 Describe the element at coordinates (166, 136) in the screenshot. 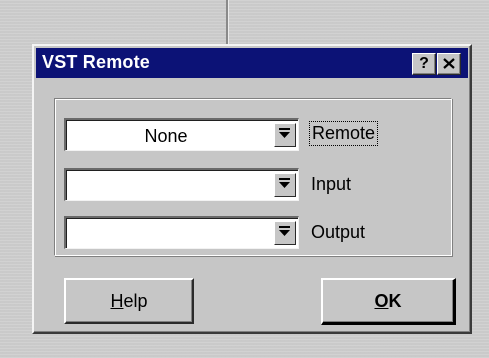

I see `remote-combo-value: None` at that location.